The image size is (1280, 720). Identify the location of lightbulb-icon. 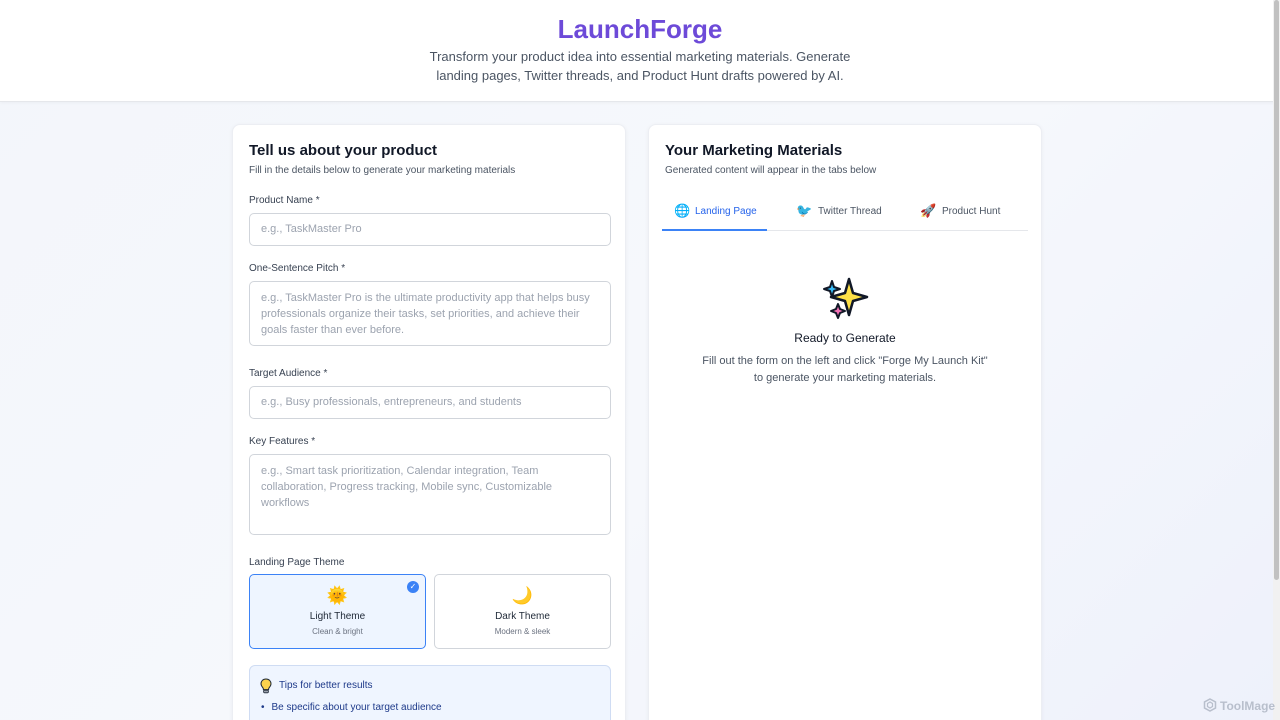
(266, 688).